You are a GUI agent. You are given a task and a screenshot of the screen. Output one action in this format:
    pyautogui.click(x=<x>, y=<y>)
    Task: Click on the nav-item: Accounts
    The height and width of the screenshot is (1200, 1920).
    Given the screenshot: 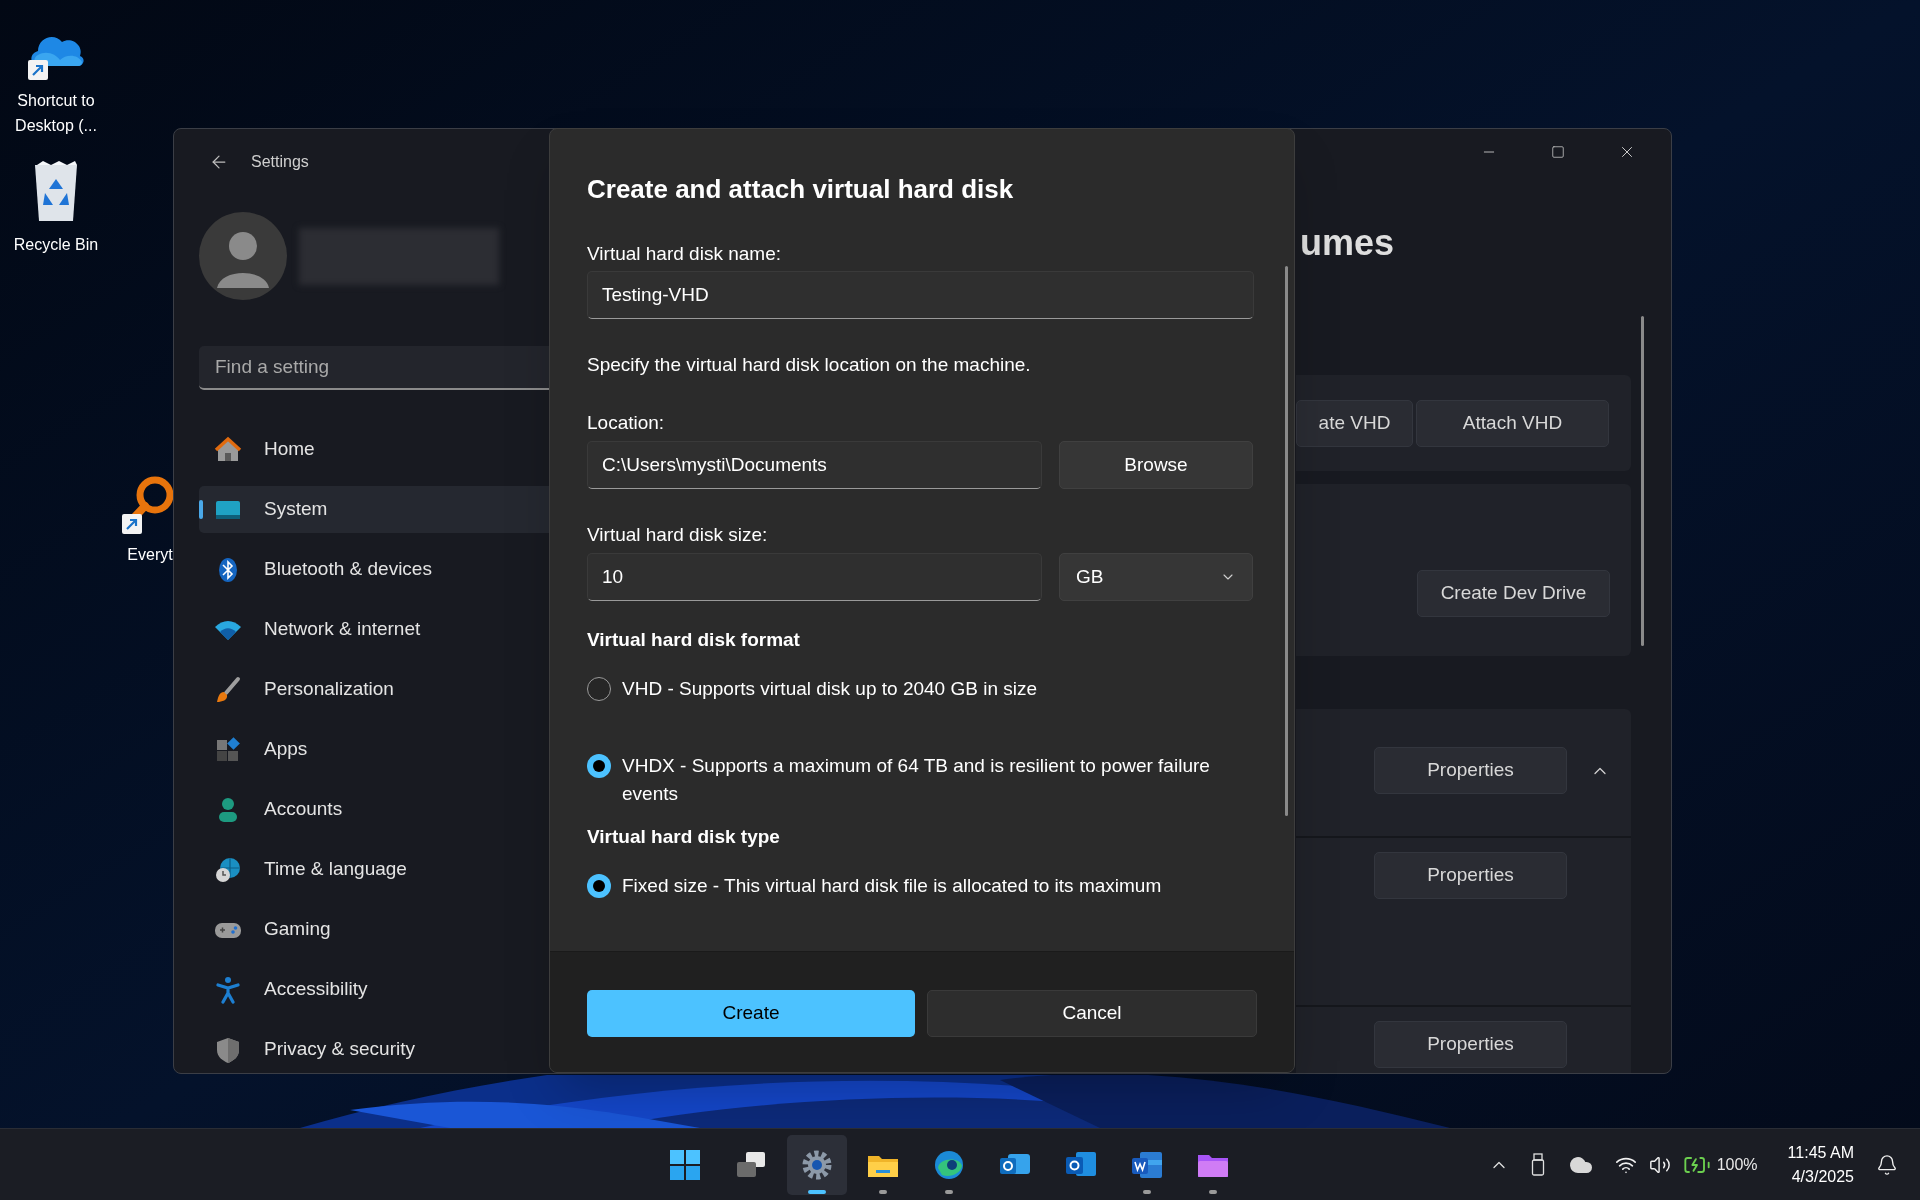 What is the action you would take?
    pyautogui.click(x=374, y=809)
    